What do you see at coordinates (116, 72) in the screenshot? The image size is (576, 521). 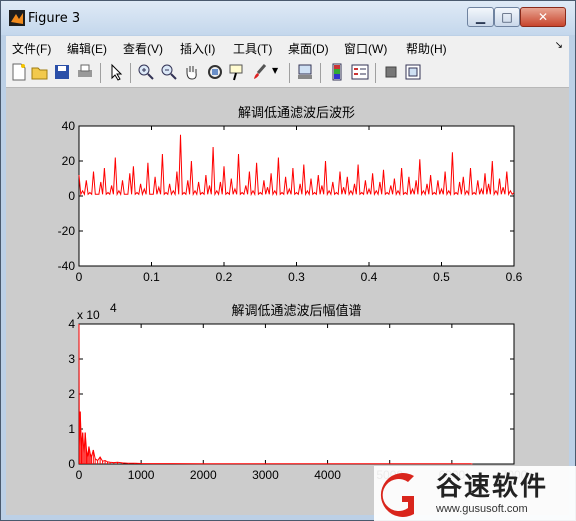 I see `pointer-icon` at bounding box center [116, 72].